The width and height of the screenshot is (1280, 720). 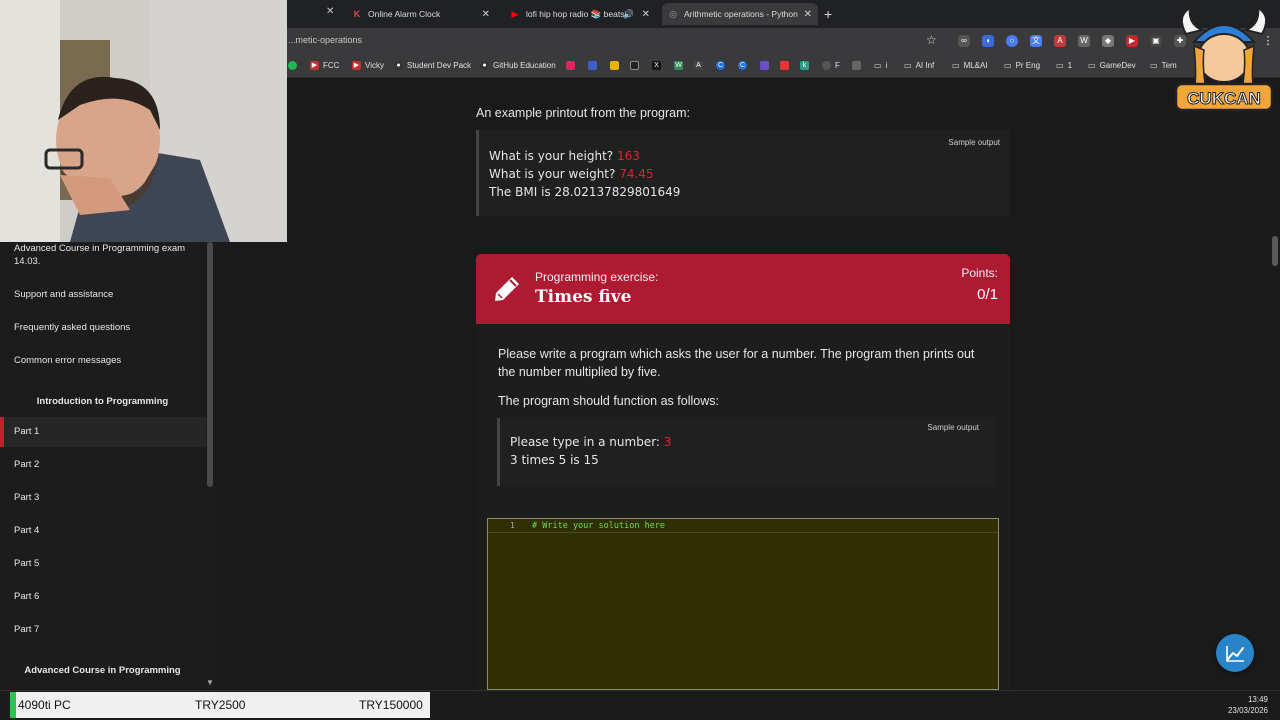 I want to click on bookmark-icon: X, so click(x=658, y=65).